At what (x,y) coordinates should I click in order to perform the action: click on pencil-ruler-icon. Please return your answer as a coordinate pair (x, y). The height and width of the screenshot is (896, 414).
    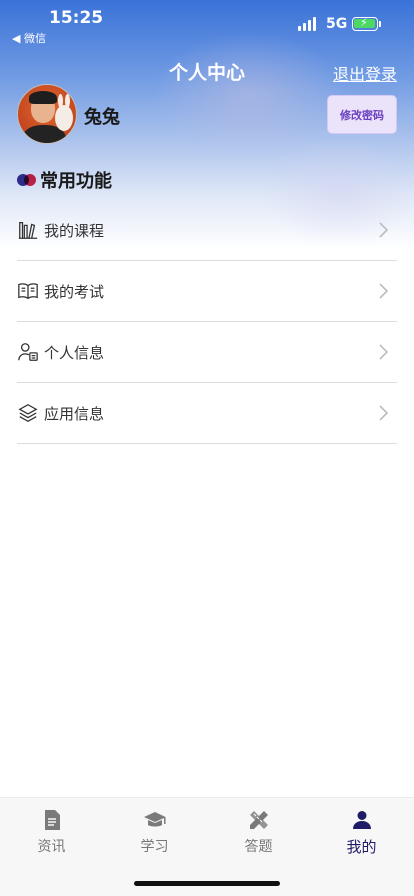
    Looking at the image, I should click on (258, 820).